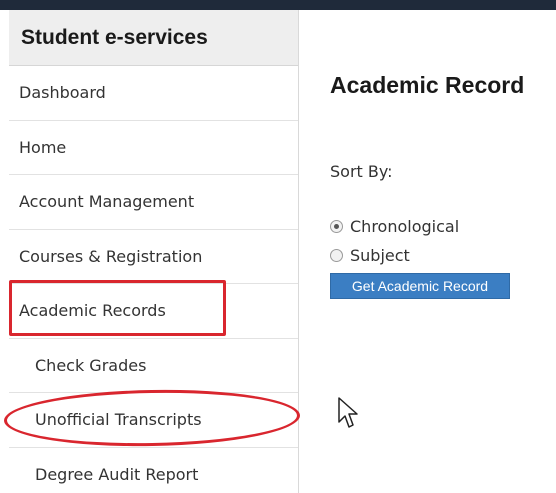 The image size is (556, 493). Describe the element at coordinates (361, 171) in the screenshot. I see `sort-by-label: Sort By:` at that location.